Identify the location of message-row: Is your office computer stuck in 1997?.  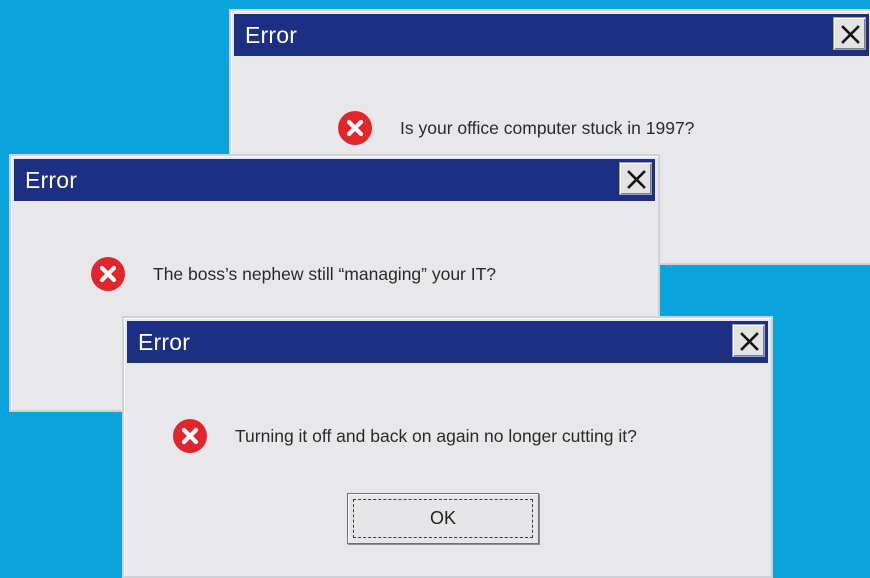
(515, 128).